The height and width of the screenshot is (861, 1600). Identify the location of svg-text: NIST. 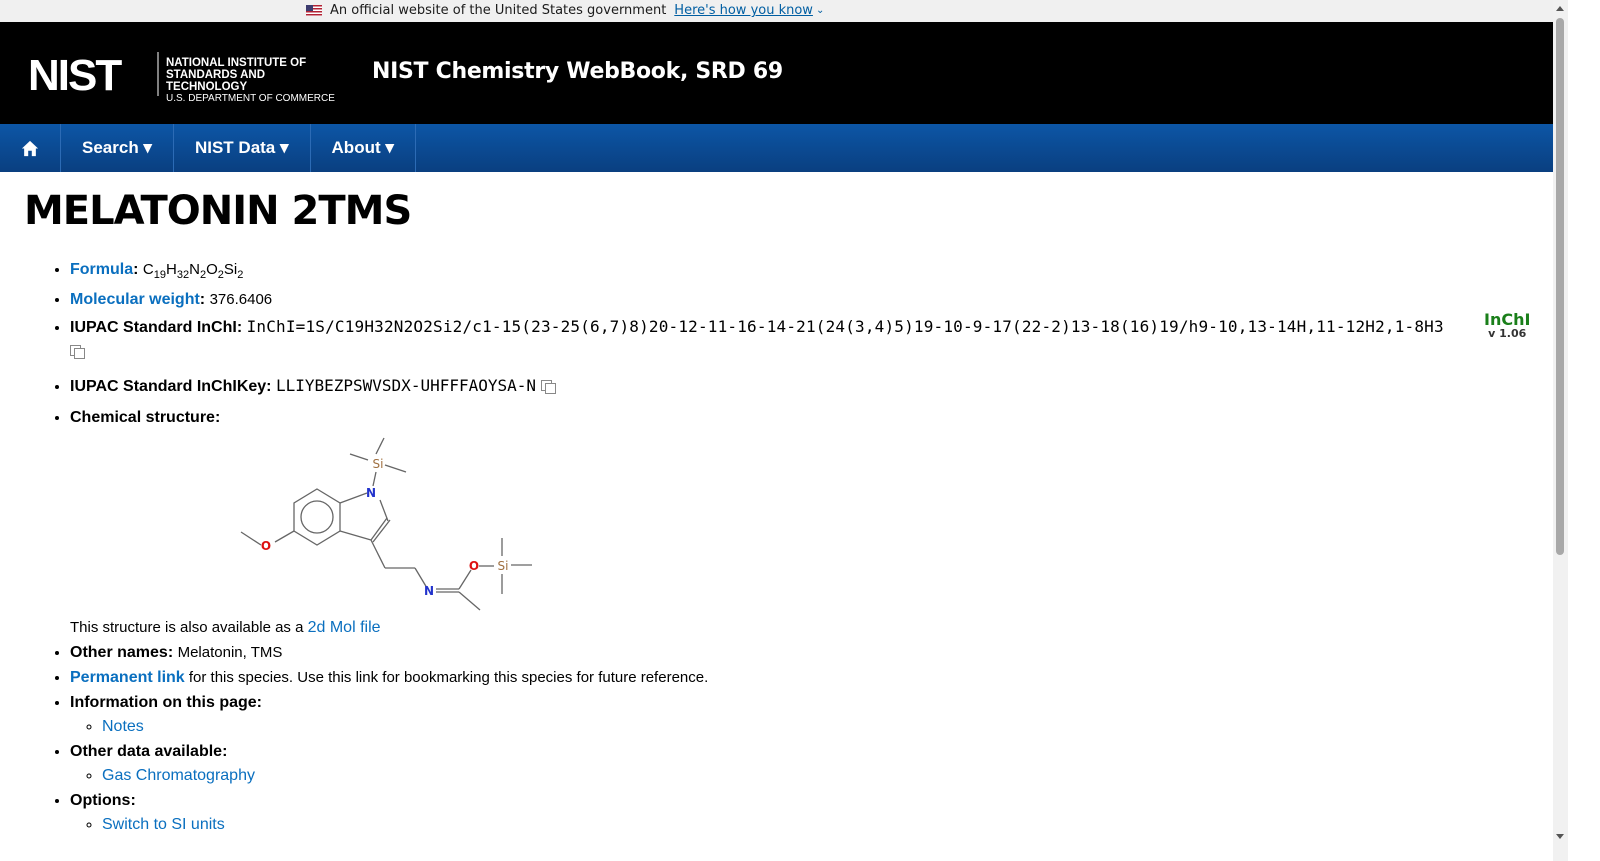
(75, 74).